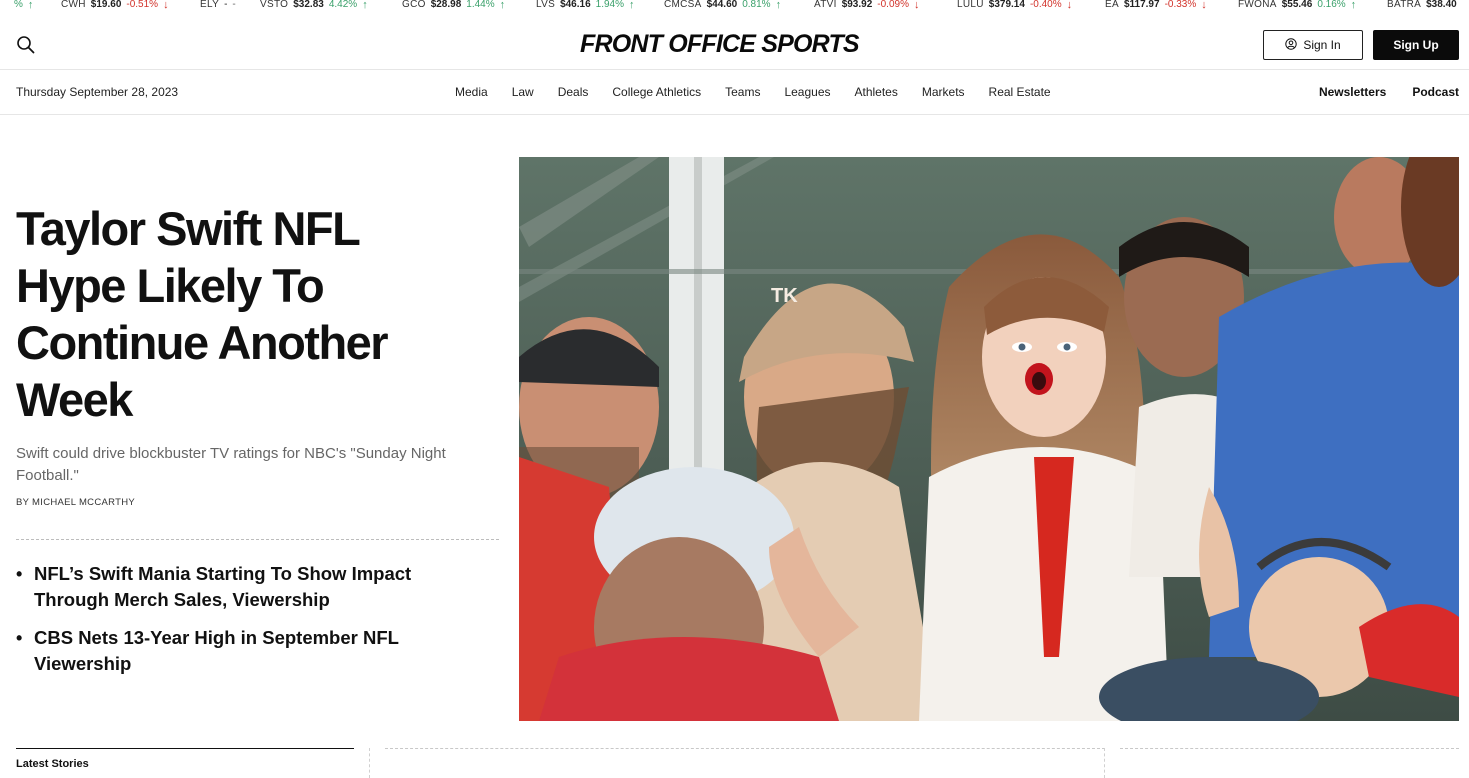  I want to click on nav-item-media: Media, so click(471, 92).